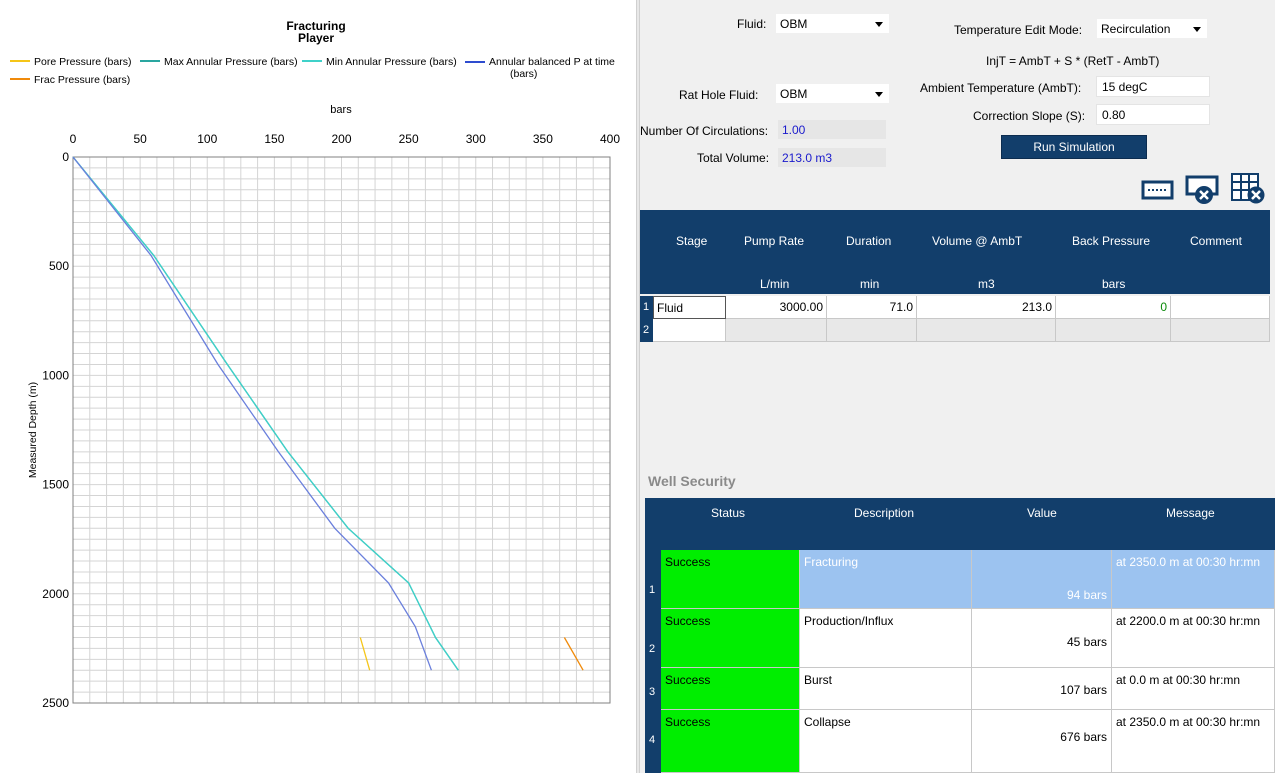 The height and width of the screenshot is (773, 1275). I want to click on cell-duration, so click(872, 330).